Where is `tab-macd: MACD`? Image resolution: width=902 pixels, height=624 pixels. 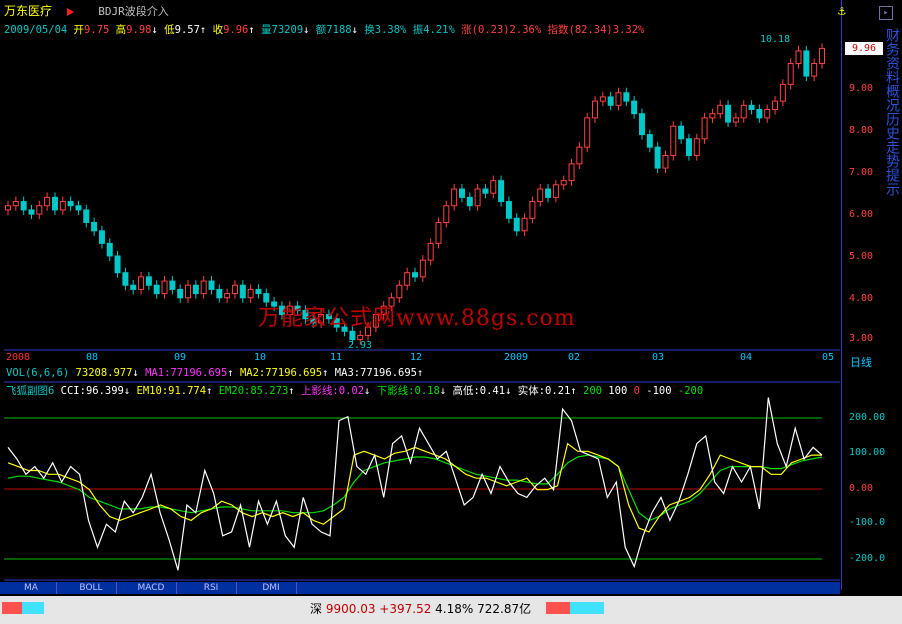
tab-macd: MACD is located at coordinates (151, 588).